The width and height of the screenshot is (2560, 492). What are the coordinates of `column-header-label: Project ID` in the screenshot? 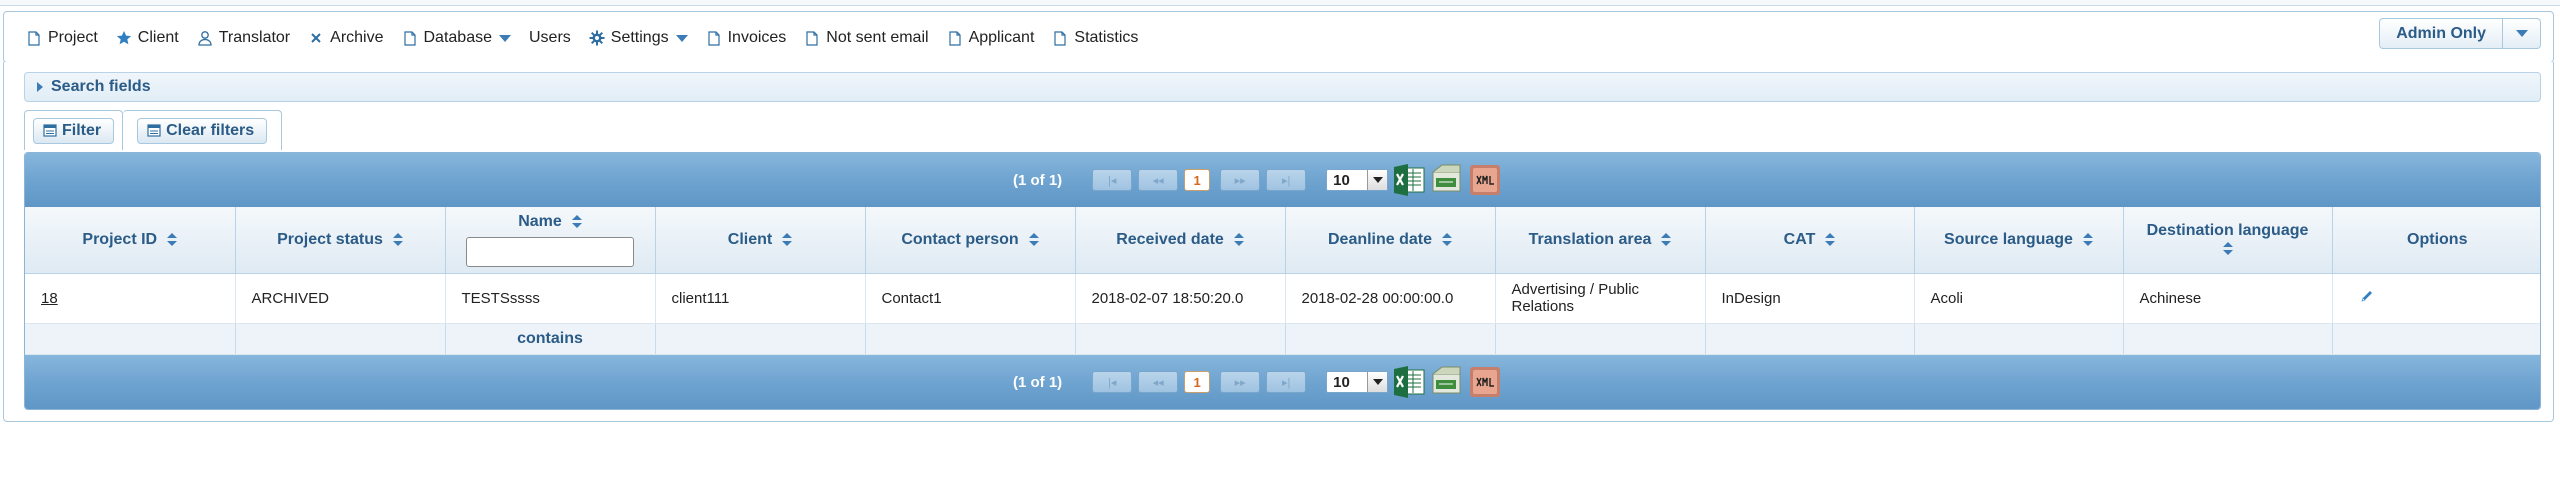 It's located at (120, 239).